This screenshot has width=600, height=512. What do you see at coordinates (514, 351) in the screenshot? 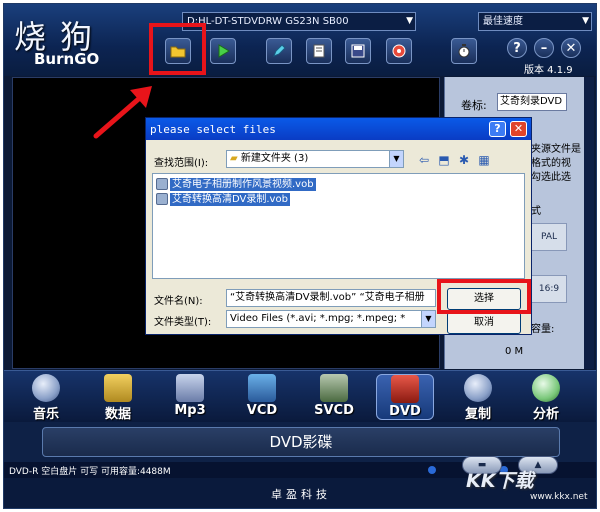
I see `capacity-value: 0 M` at bounding box center [514, 351].